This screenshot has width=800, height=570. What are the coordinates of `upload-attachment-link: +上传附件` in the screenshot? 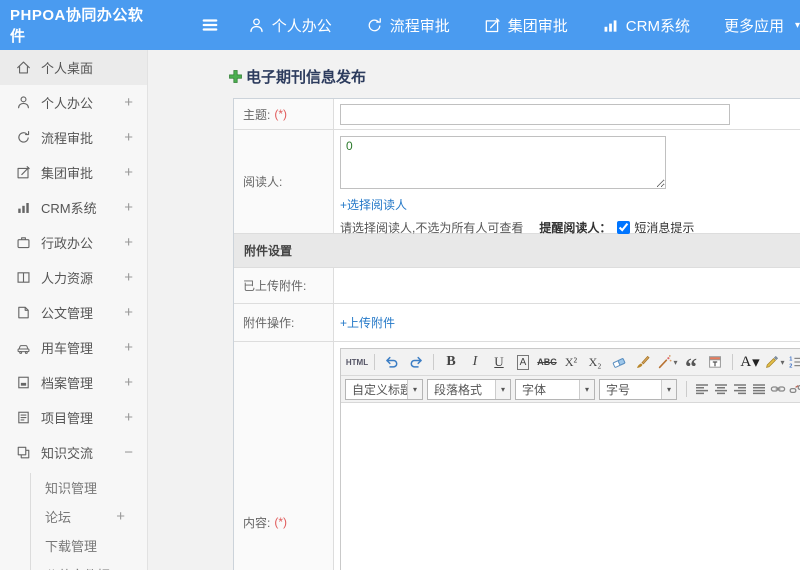 It's located at (367, 322).